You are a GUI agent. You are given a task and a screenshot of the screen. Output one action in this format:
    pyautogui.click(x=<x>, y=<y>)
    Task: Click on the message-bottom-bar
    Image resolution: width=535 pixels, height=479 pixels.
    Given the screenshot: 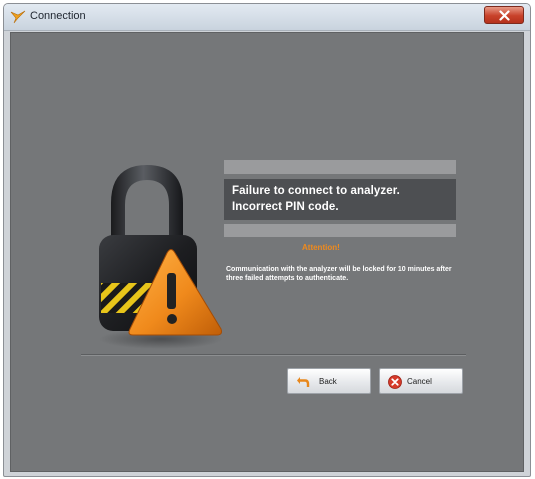 What is the action you would take?
    pyautogui.click(x=340, y=230)
    